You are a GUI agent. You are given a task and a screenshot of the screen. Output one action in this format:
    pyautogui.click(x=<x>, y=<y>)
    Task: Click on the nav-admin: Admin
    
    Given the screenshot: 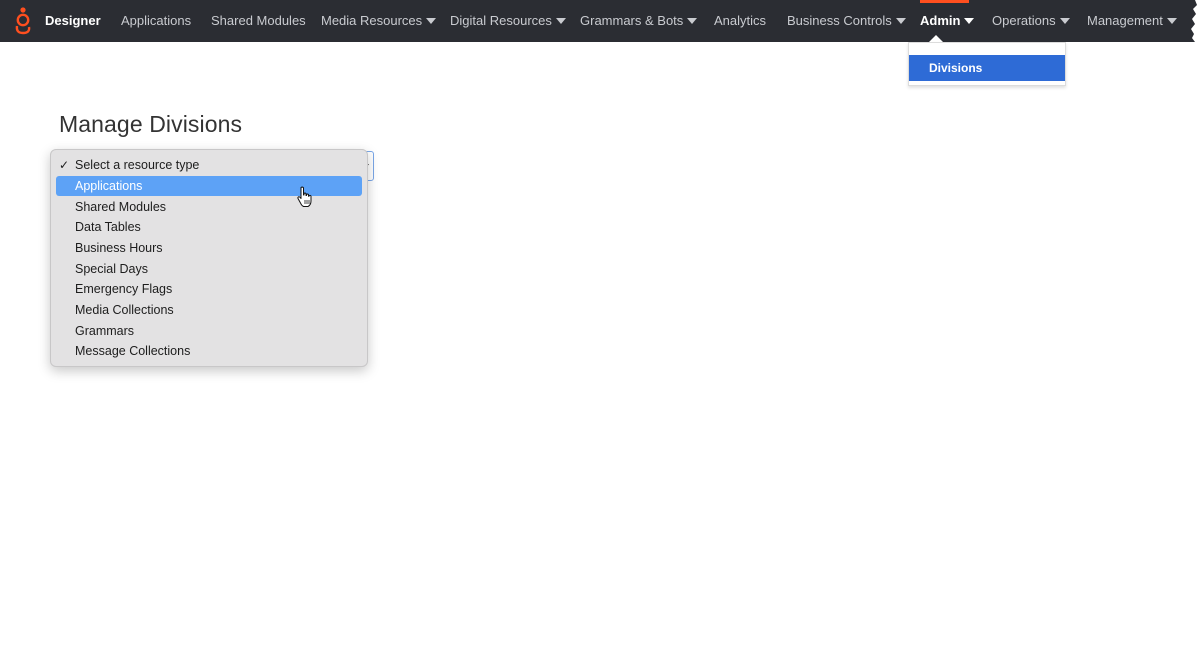 What is the action you would take?
    pyautogui.click(x=947, y=20)
    